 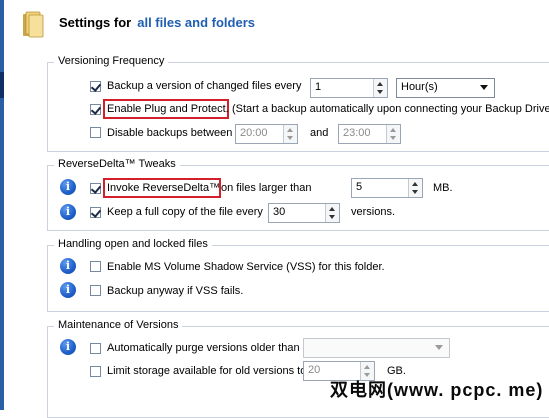 What do you see at coordinates (376, 348) in the screenshot?
I see `purge-age-select` at bounding box center [376, 348].